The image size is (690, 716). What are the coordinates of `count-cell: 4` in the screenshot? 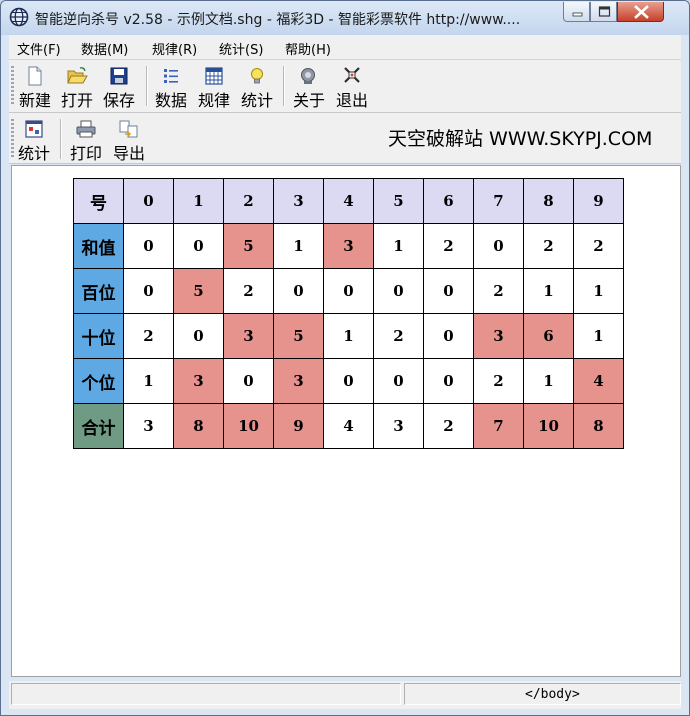 It's located at (348, 426).